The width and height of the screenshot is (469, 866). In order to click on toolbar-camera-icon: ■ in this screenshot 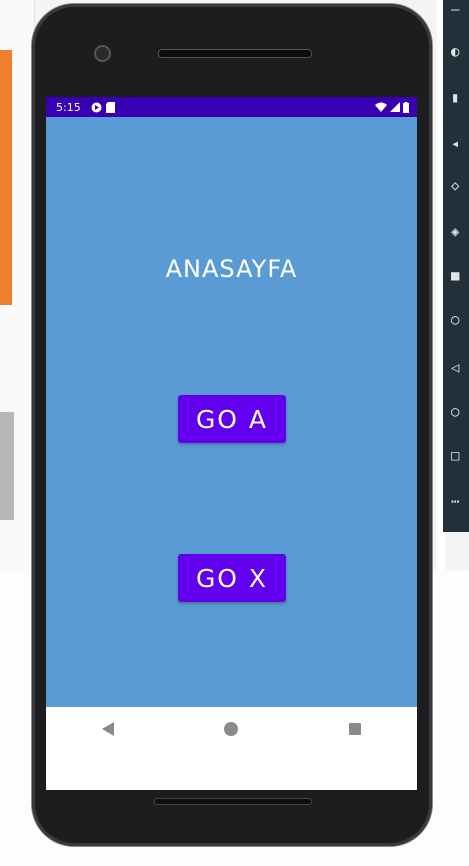, I will do `click(455, 276)`.